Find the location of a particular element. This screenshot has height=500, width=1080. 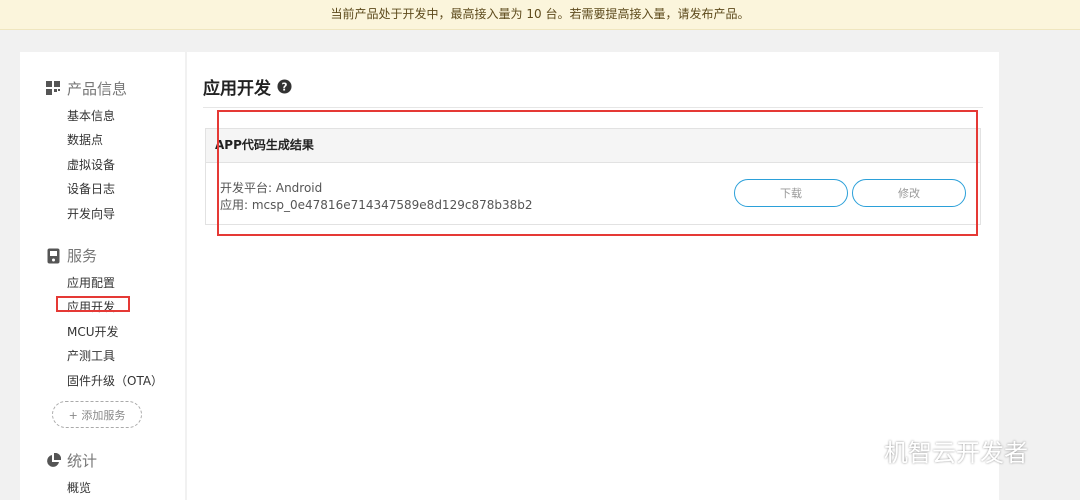

sidebar-item-overview: 概览 is located at coordinates (79, 487).